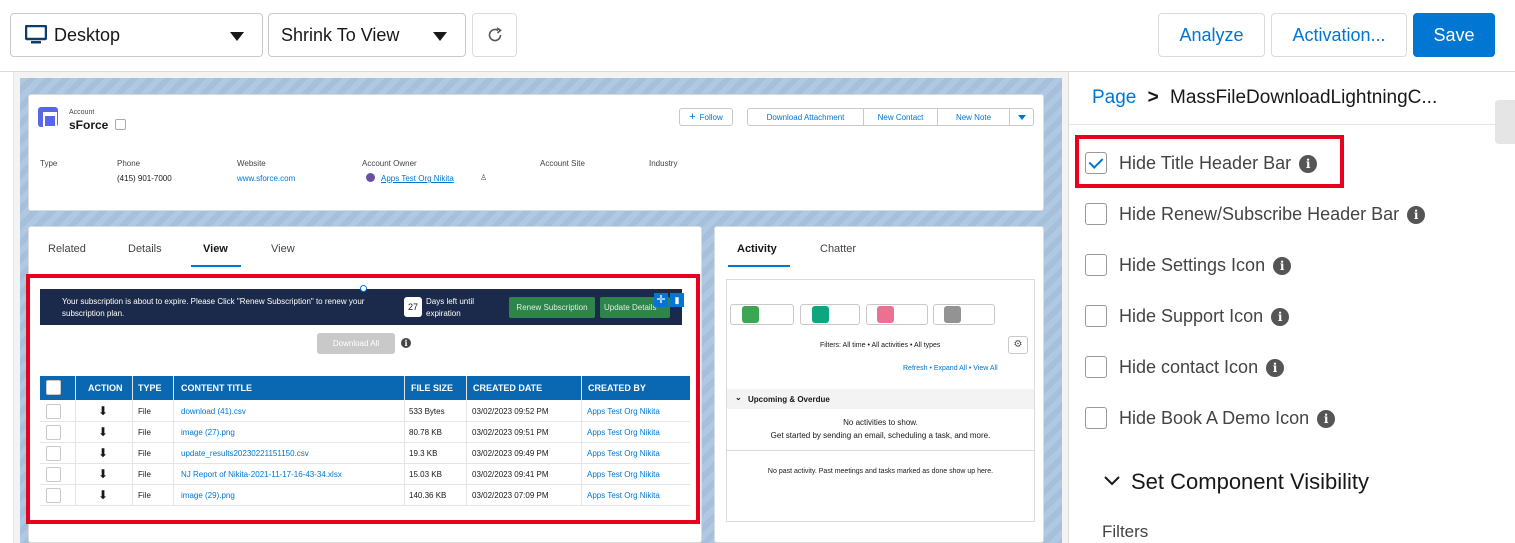 This screenshot has width=1515, height=543. I want to click on field-label-owner: Account Owner, so click(389, 163).